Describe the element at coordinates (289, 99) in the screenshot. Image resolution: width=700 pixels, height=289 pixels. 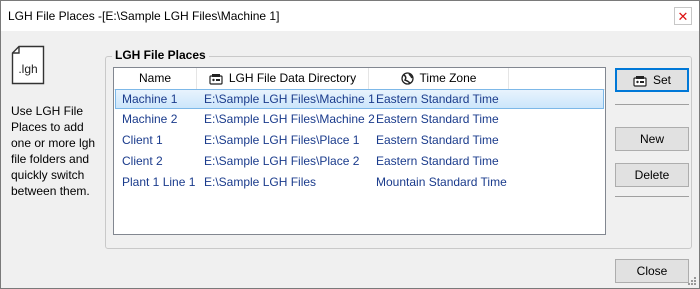
I see `row-directory: E:\Sample LGH Files\Machine 1` at that location.